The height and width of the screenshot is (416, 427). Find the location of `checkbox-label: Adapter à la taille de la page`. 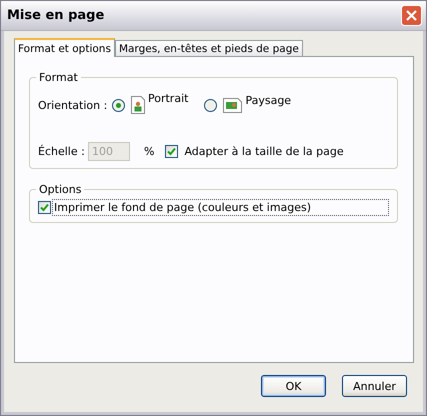

checkbox-label: Adapter à la taille de la page is located at coordinates (264, 151).